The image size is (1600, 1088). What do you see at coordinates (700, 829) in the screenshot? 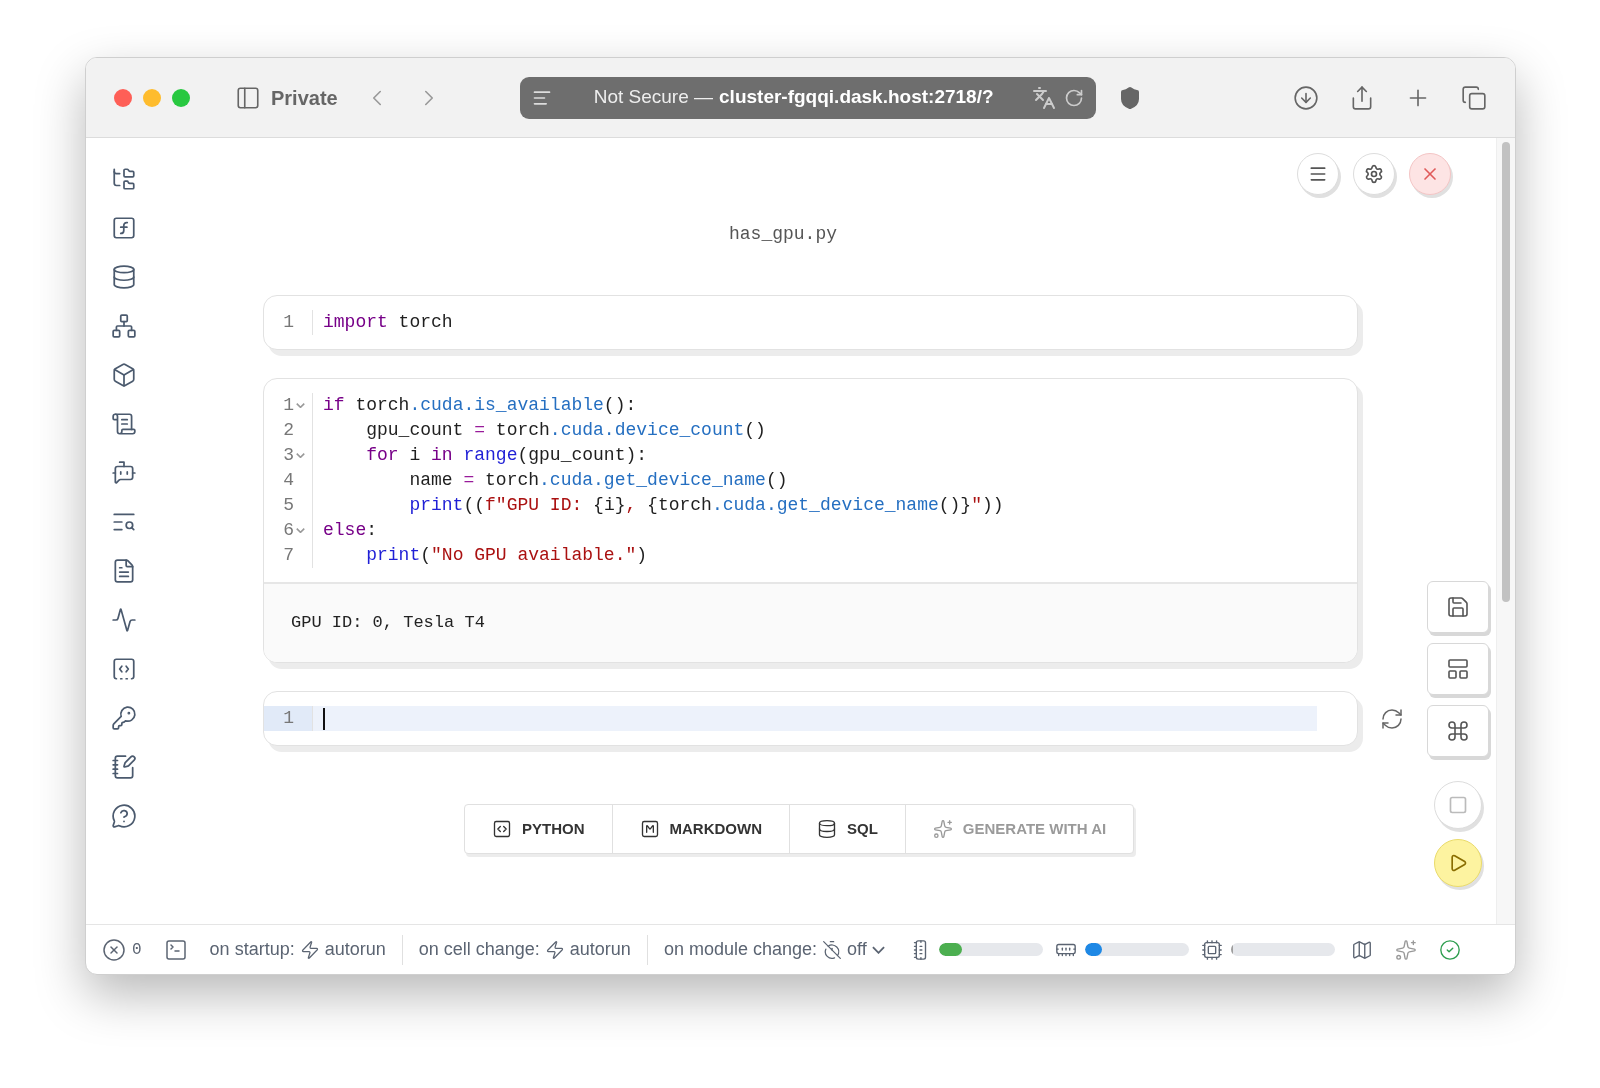
I see `add-cell-button: MARKDOWN` at bounding box center [700, 829].